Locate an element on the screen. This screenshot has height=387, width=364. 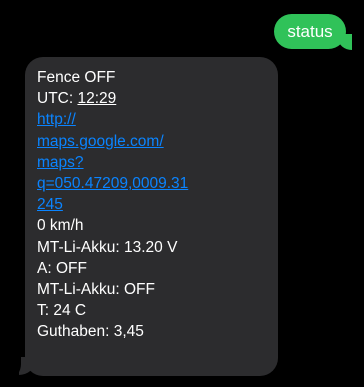
credit-line: Guthaben: 3,45 is located at coordinates (90, 332).